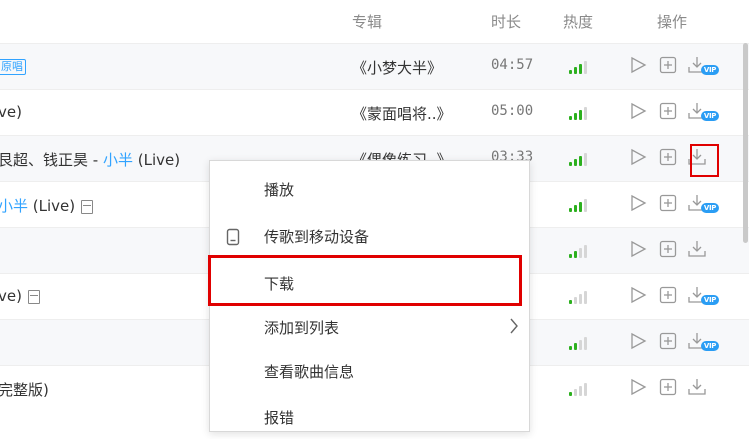  What do you see at coordinates (402, 113) in the screenshot?
I see `album-name: 《蒙面唱将..》` at bounding box center [402, 113].